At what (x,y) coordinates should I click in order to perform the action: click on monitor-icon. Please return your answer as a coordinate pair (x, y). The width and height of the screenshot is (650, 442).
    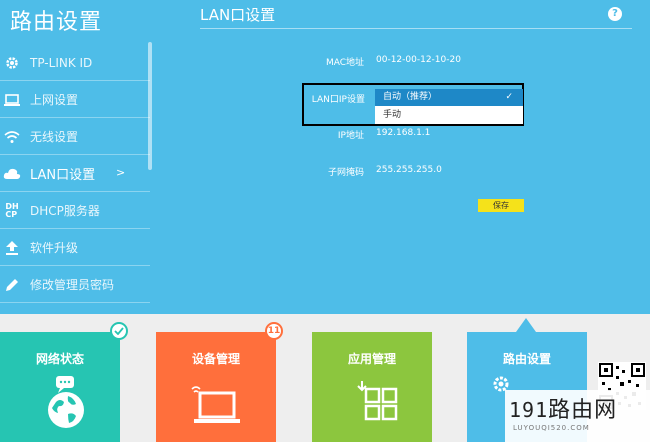
    Looking at the image, I should click on (12, 100).